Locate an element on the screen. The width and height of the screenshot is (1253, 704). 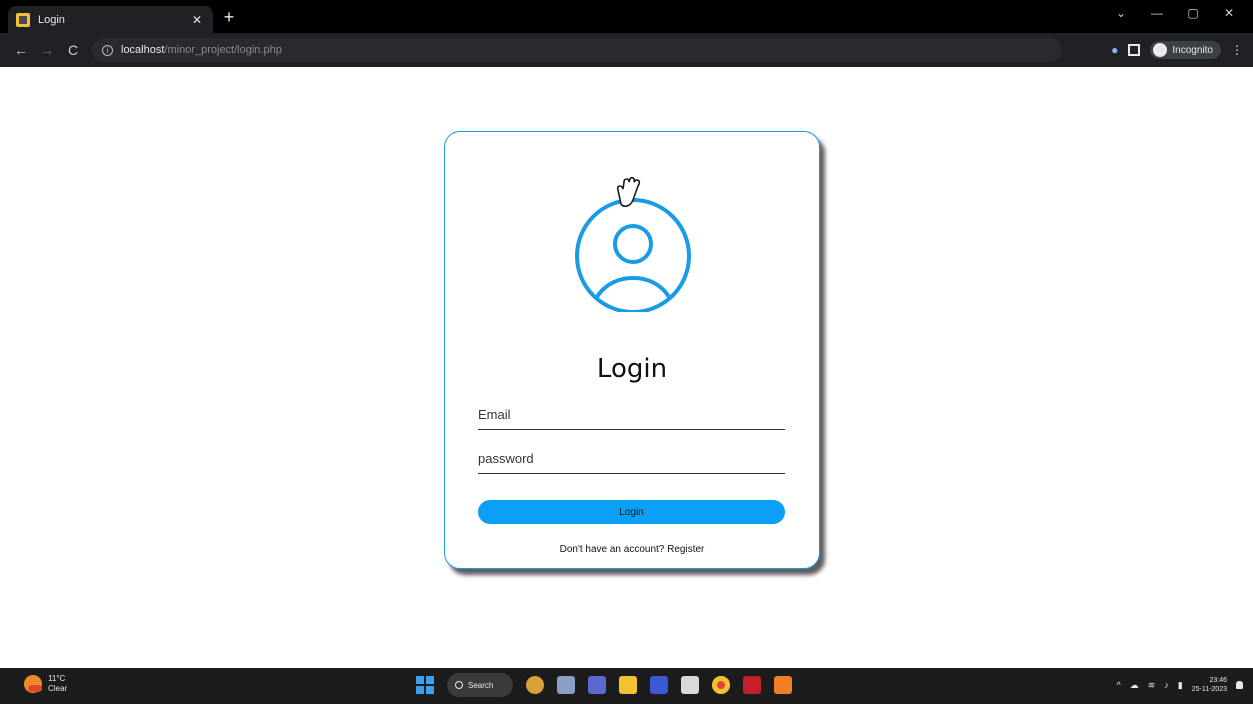
weather-condition: Clear is located at coordinates (58, 688).